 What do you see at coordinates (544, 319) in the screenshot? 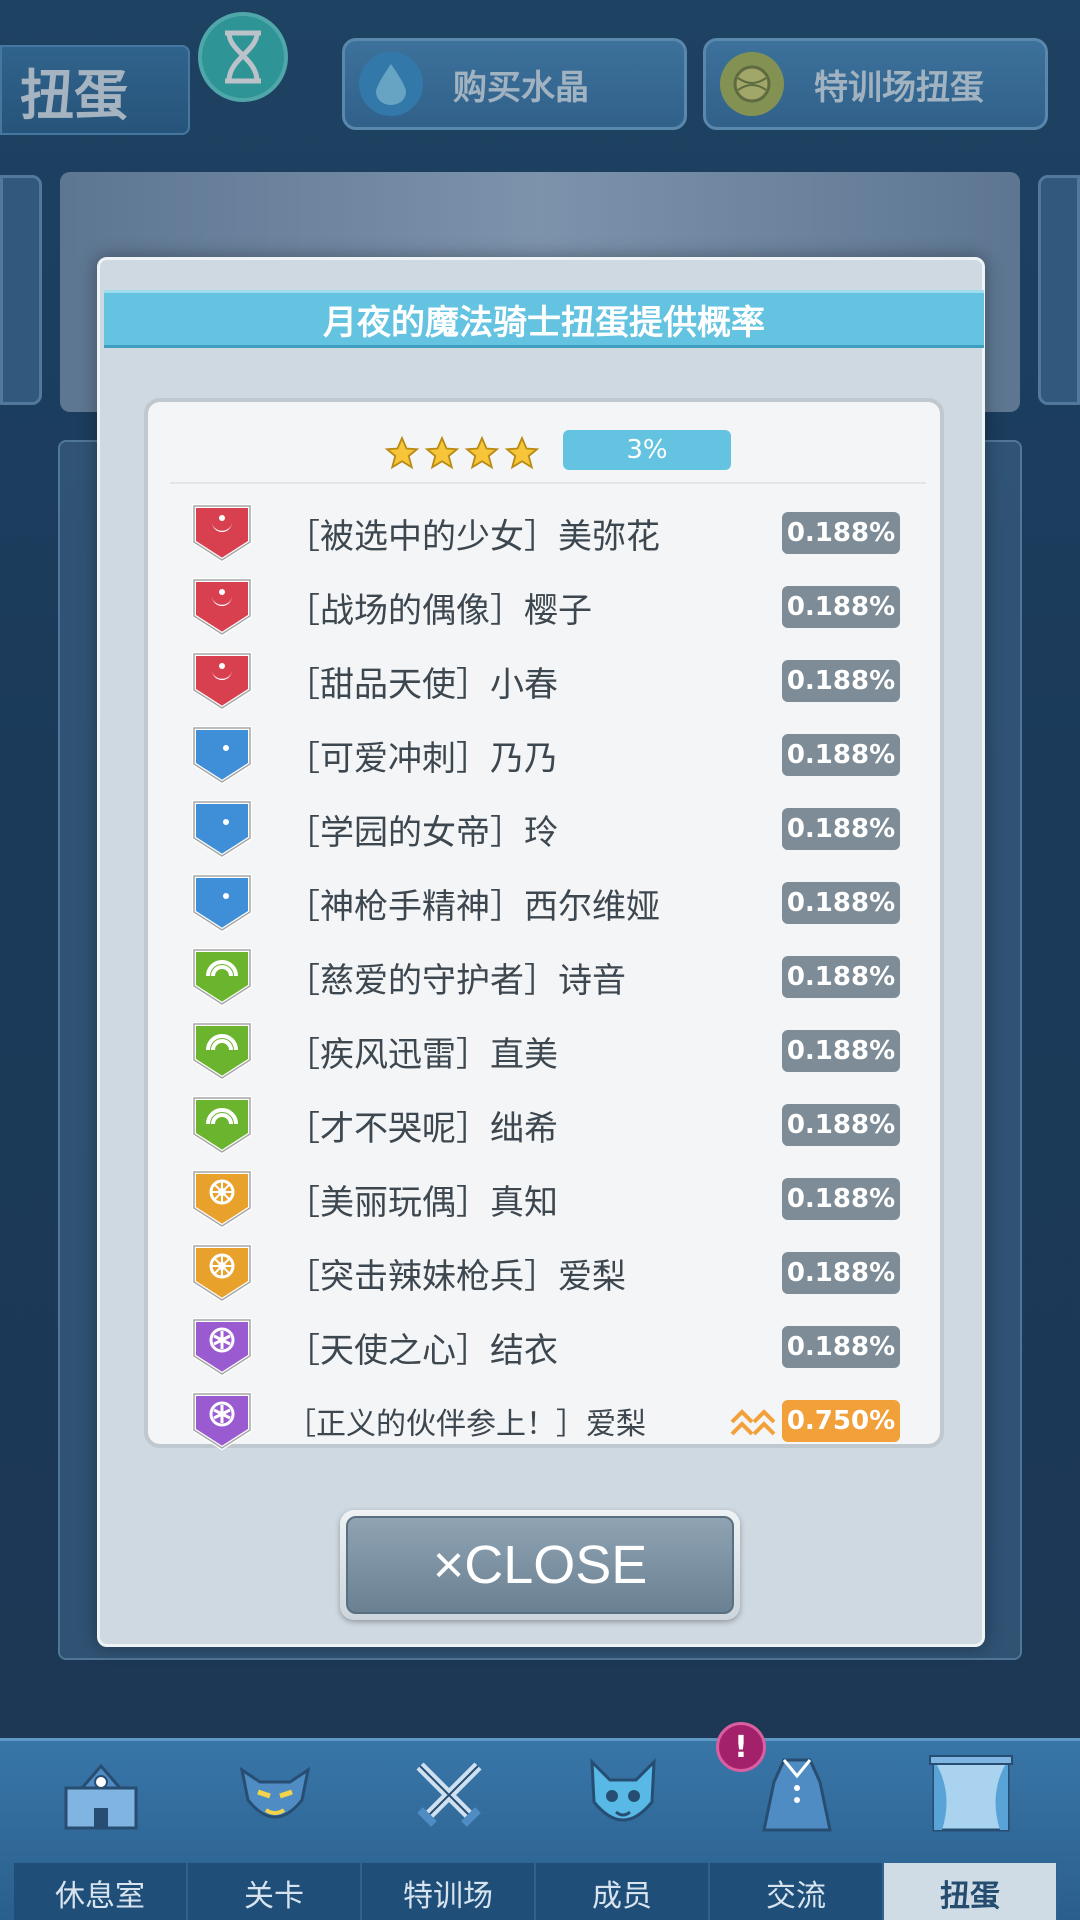
I see `dialog-title: 月夜的魔法骑士扭蛋提供概率` at bounding box center [544, 319].